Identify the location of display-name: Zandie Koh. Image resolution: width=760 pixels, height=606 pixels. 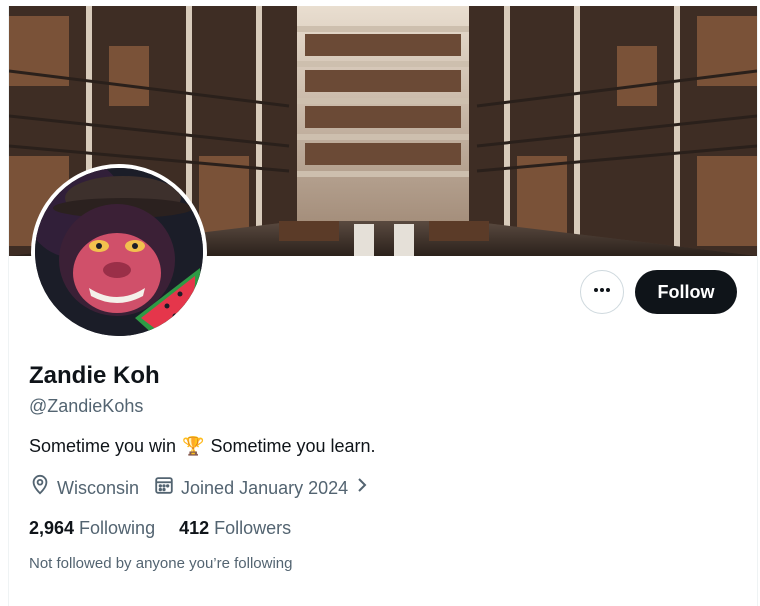
(94, 375).